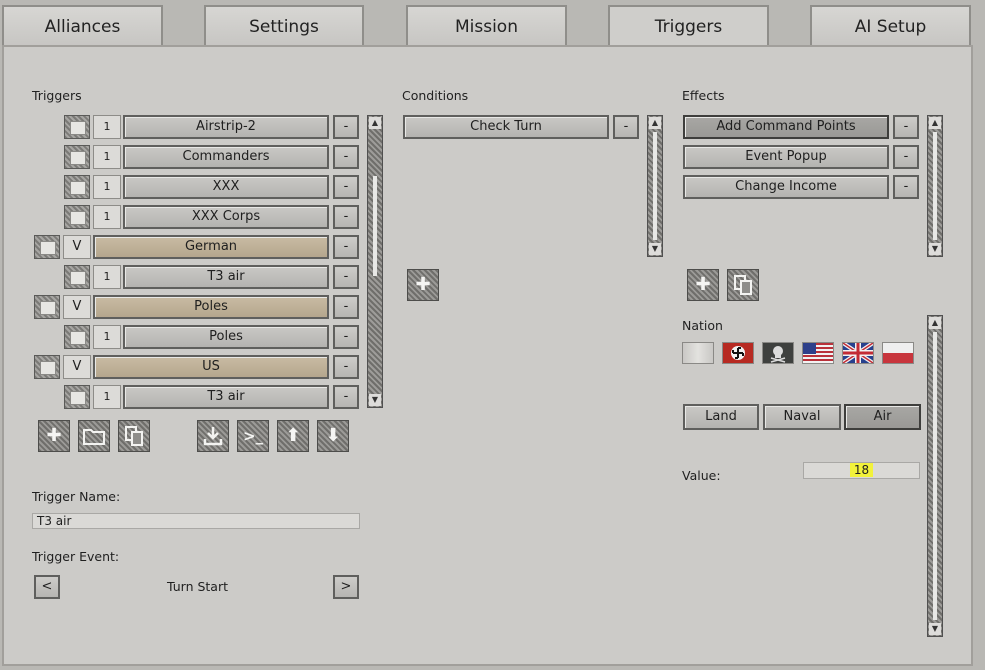  I want to click on domain-air-button: Air, so click(882, 417).